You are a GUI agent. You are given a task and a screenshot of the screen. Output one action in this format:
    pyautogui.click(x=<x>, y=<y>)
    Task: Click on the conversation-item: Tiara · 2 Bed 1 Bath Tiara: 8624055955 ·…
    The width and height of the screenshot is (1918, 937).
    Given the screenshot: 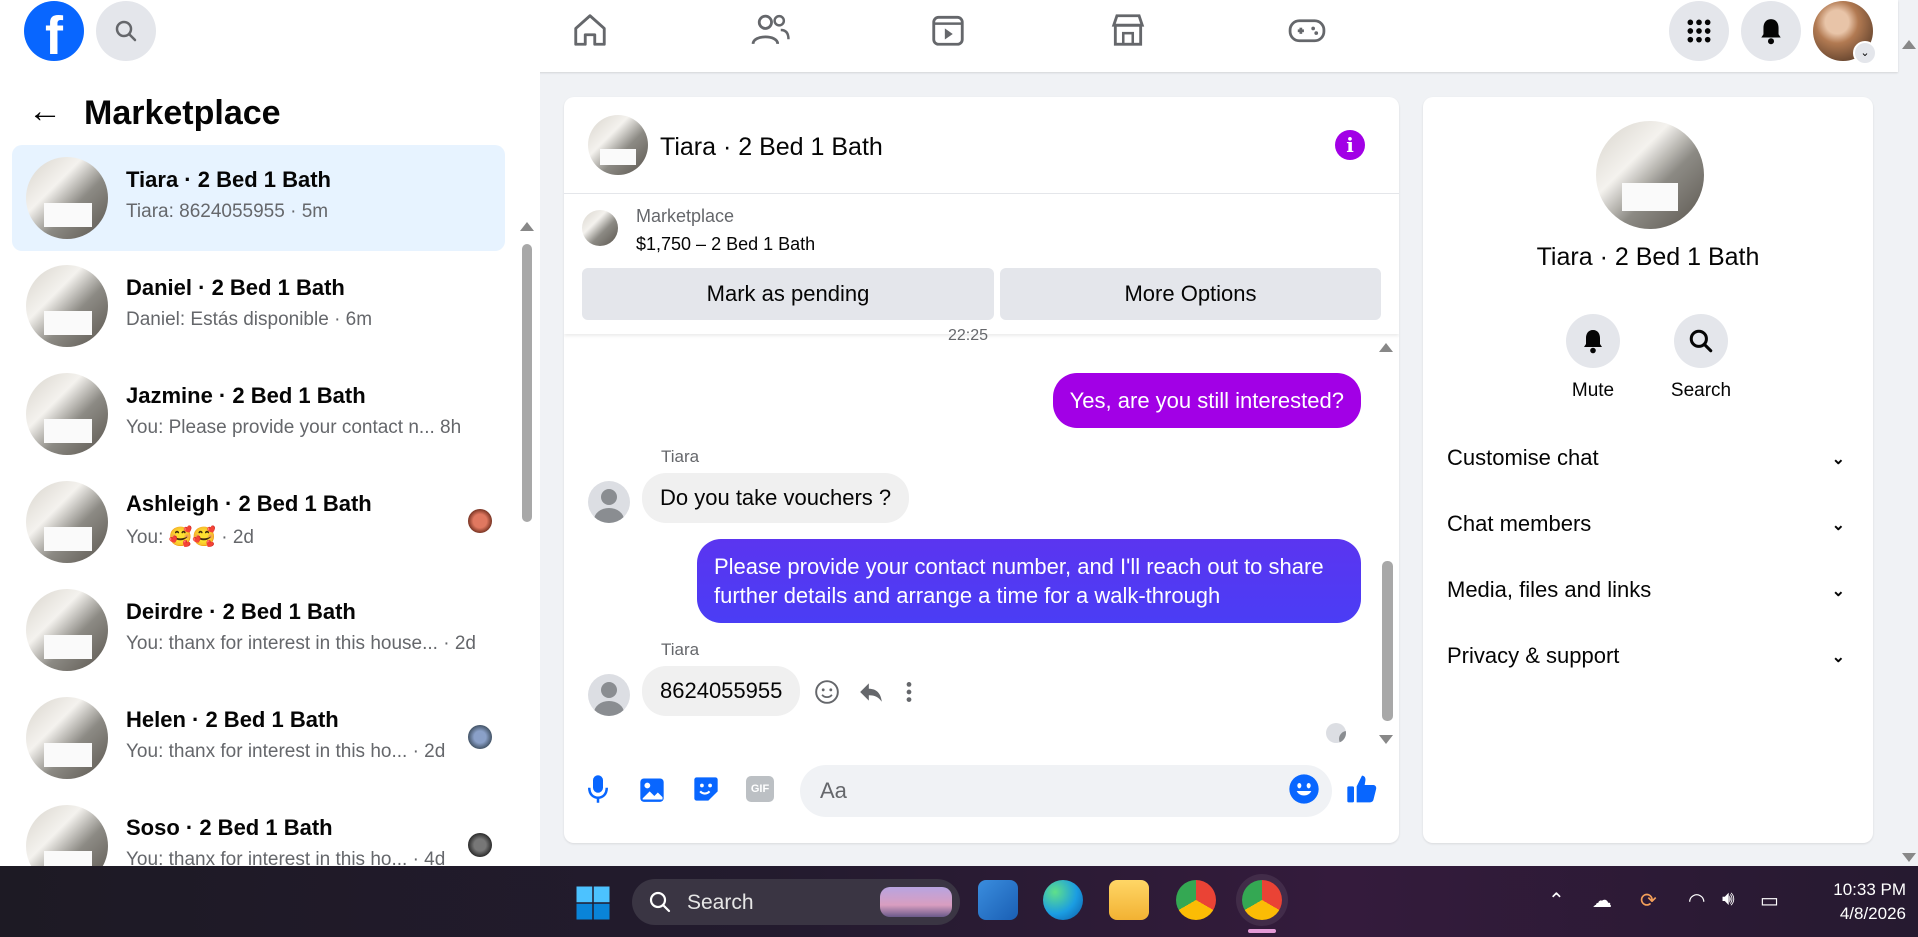 What is the action you would take?
    pyautogui.click(x=258, y=198)
    